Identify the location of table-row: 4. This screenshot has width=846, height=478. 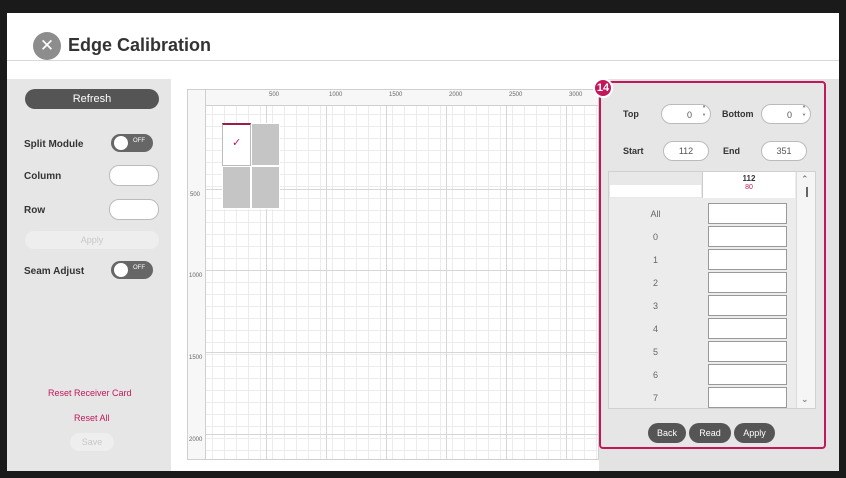
(702, 328).